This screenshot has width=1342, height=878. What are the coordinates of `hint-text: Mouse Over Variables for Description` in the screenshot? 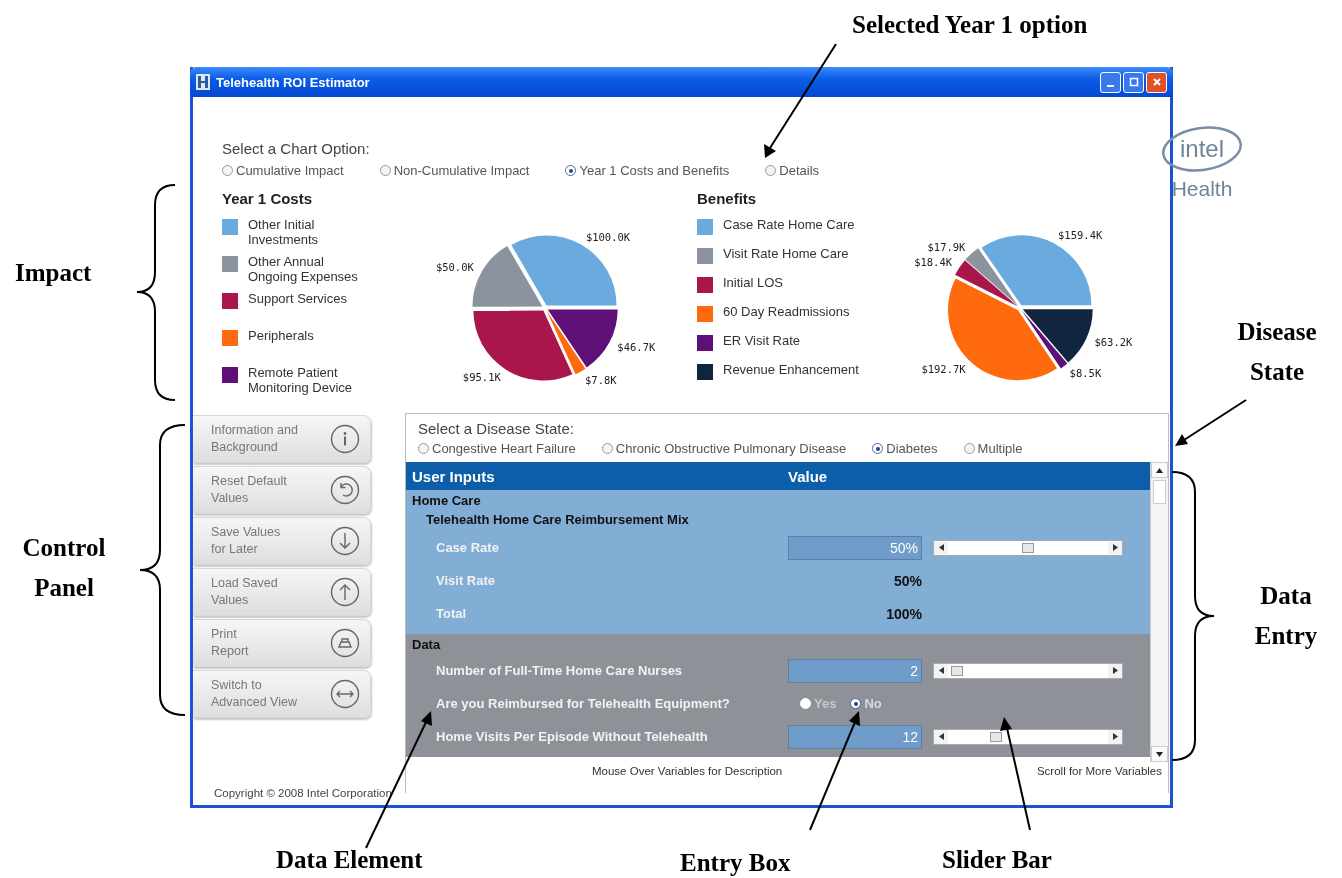 It's located at (687, 771).